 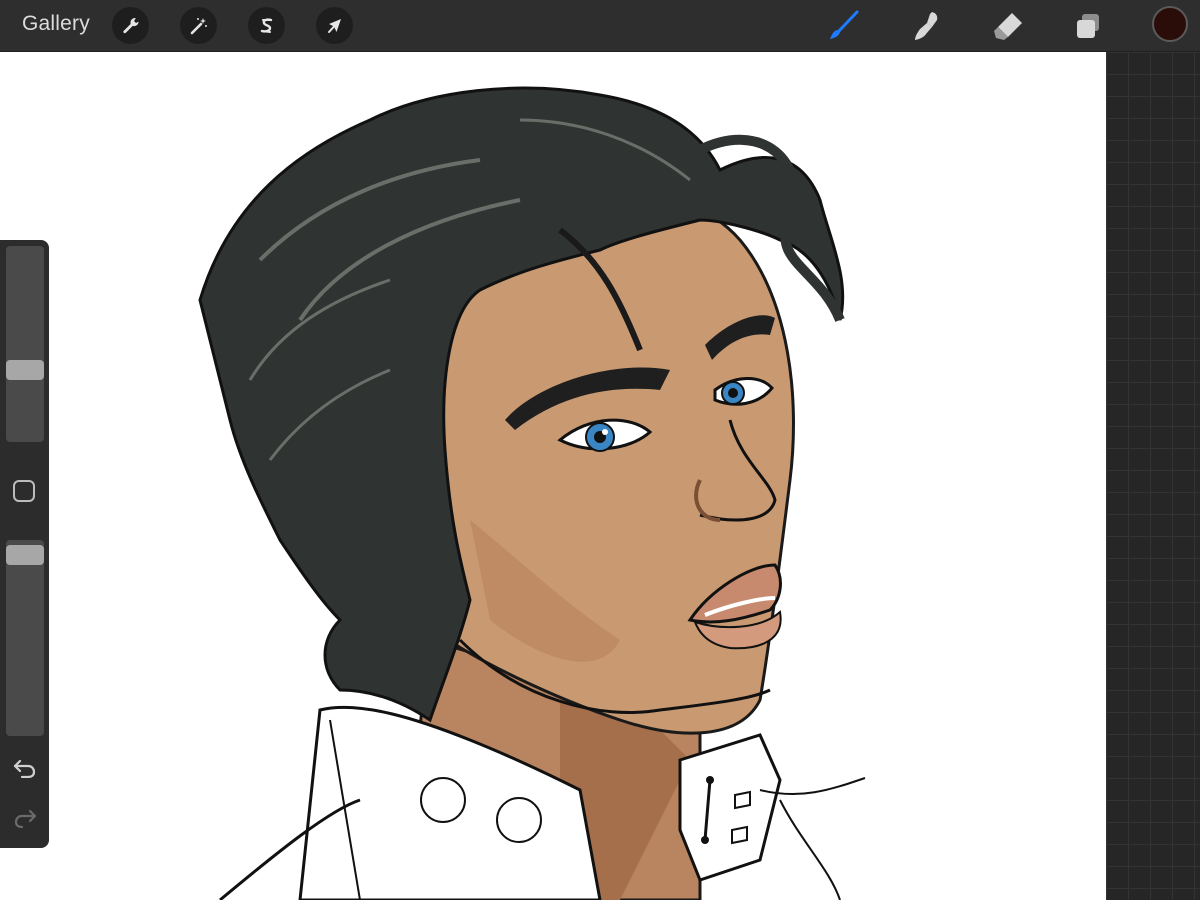 I want to click on gallery-button: Gallery, so click(x=56, y=24).